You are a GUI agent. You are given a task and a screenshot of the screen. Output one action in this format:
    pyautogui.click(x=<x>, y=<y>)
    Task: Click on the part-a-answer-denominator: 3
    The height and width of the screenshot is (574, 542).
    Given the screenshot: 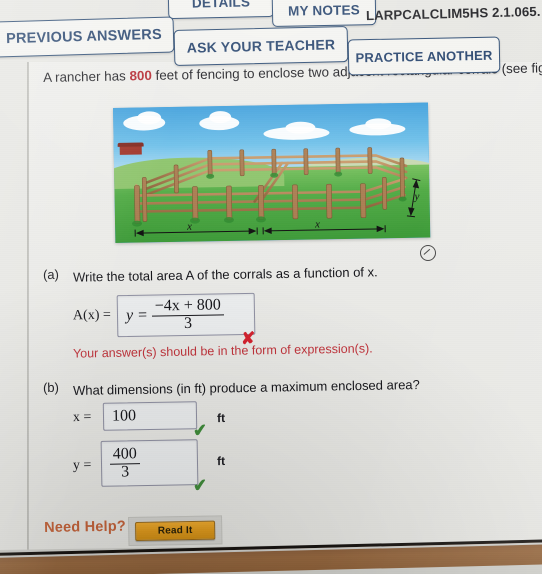 What is the action you would take?
    pyautogui.click(x=188, y=323)
    